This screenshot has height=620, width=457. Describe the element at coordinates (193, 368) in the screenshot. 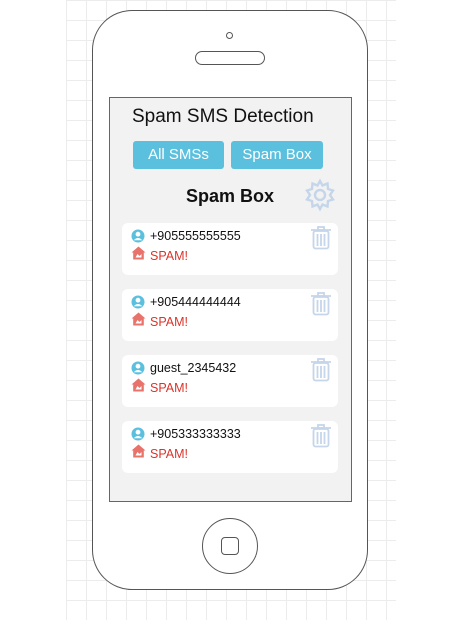

I see `message-sender: guest_2345432` at that location.